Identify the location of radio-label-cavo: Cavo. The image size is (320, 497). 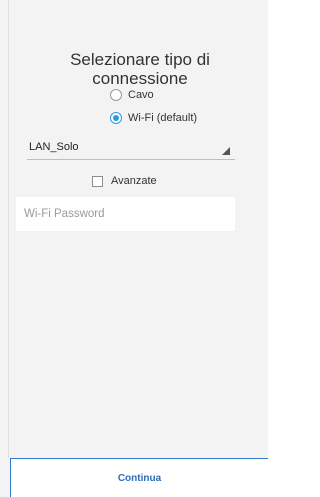
(141, 95).